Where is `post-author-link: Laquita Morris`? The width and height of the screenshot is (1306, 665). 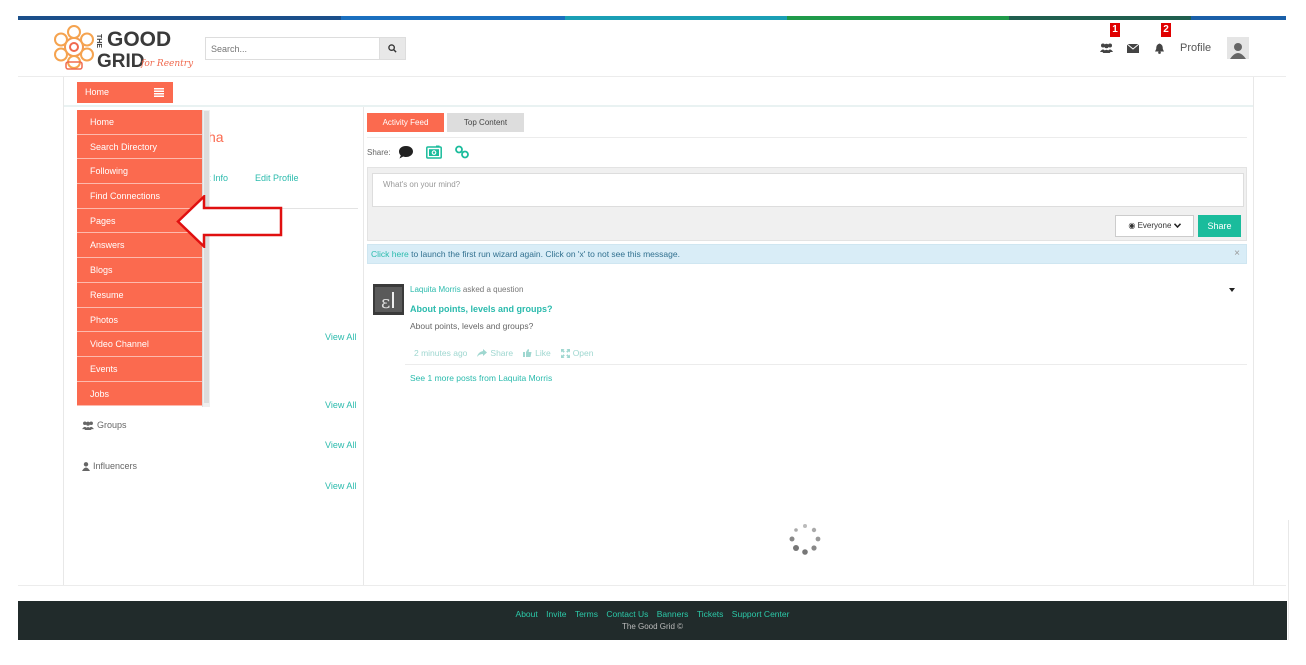 post-author-link: Laquita Morris is located at coordinates (435, 289).